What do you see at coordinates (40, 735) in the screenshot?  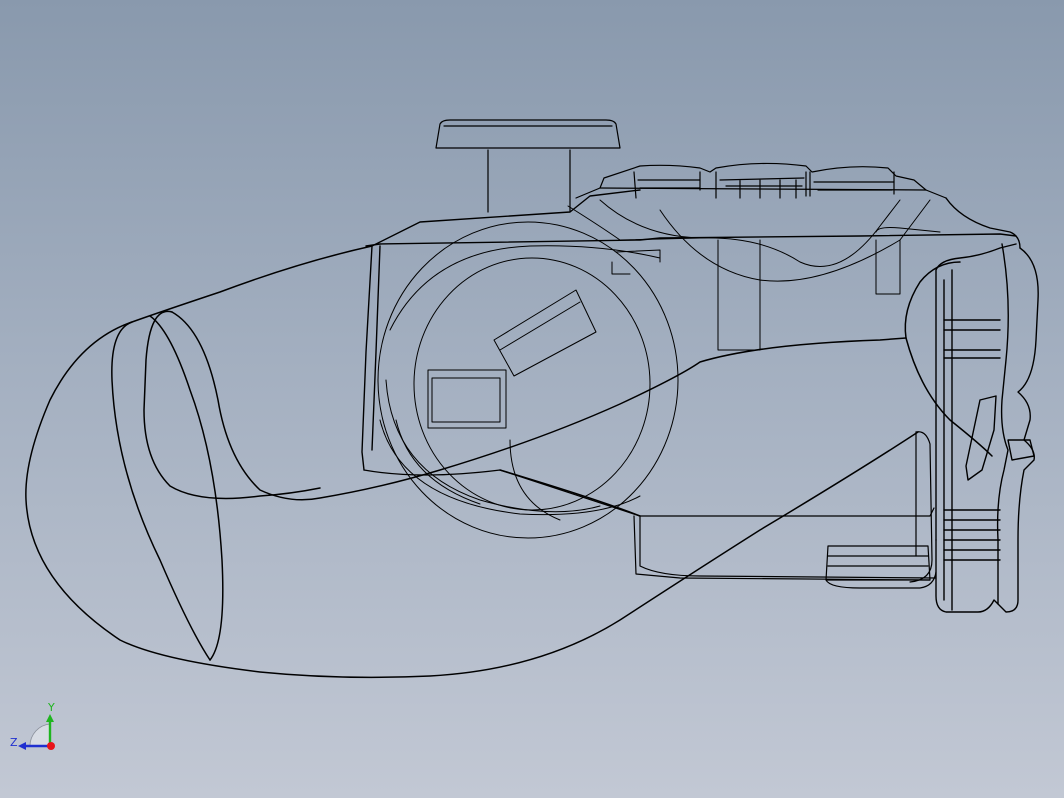 I see `triad-plane-icon` at bounding box center [40, 735].